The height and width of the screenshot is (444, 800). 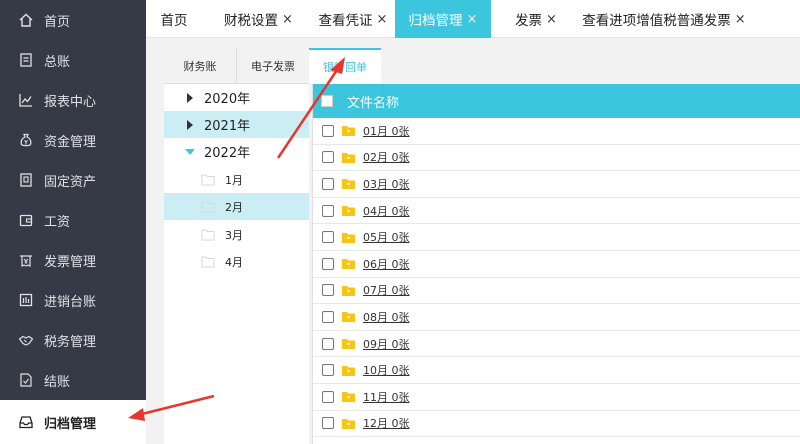 I want to click on file-name-link: 05月 0张, so click(x=386, y=237).